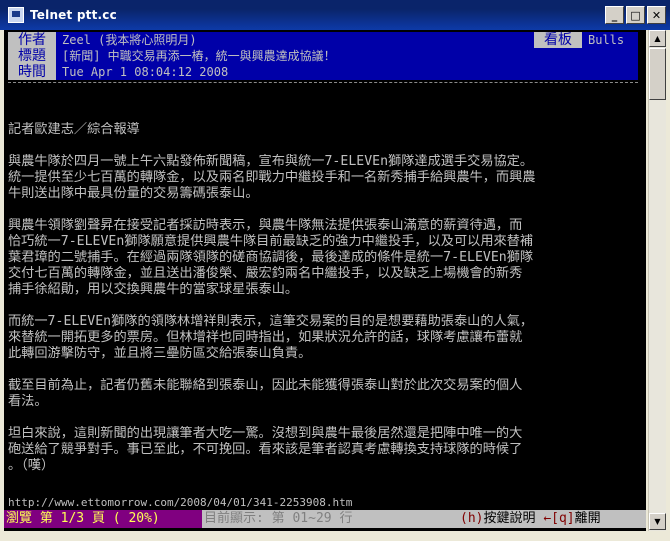  Describe the element at coordinates (28, 401) in the screenshot. I see `article-line: 看法。` at that location.